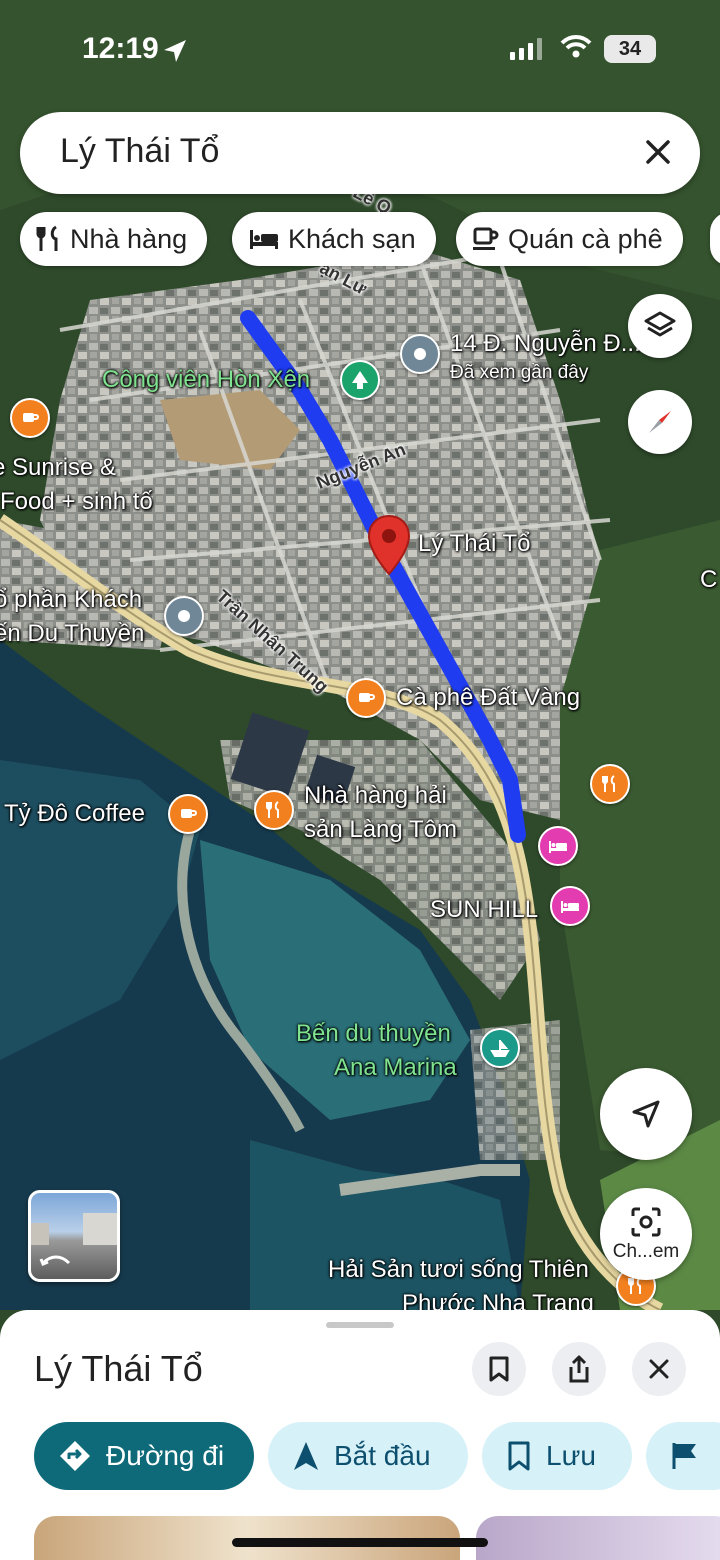  What do you see at coordinates (389, 547) in the screenshot?
I see `location-pin-icon` at bounding box center [389, 547].